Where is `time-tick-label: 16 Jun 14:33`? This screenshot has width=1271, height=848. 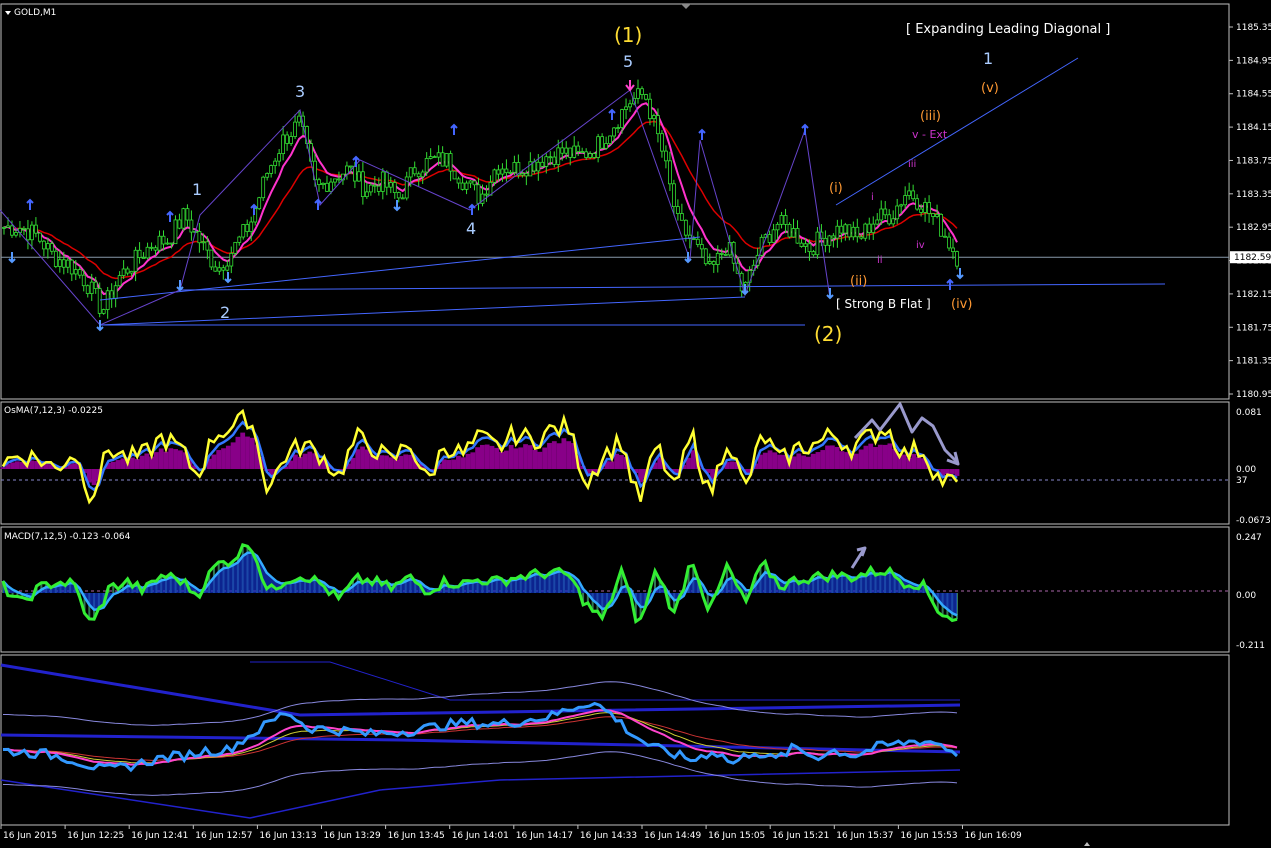 time-tick-label: 16 Jun 14:33 is located at coordinates (608, 836).